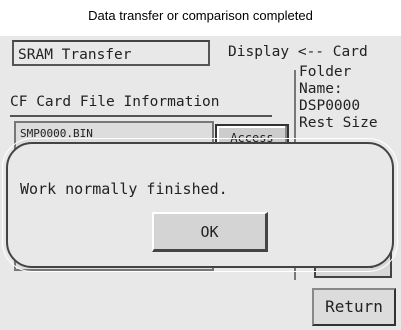 The width and height of the screenshot is (401, 330). Describe the element at coordinates (325, 72) in the screenshot. I see `folder-label: Folder` at that location.